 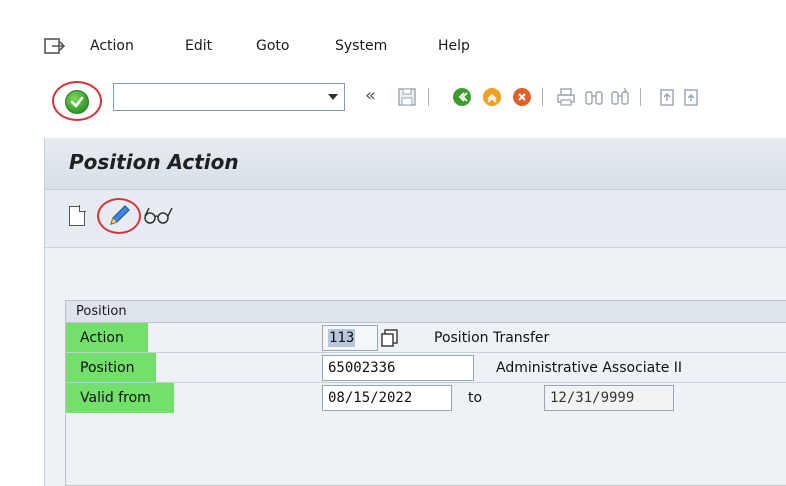 I want to click on action-row: Action 113 Position Transfer, so click(x=426, y=338).